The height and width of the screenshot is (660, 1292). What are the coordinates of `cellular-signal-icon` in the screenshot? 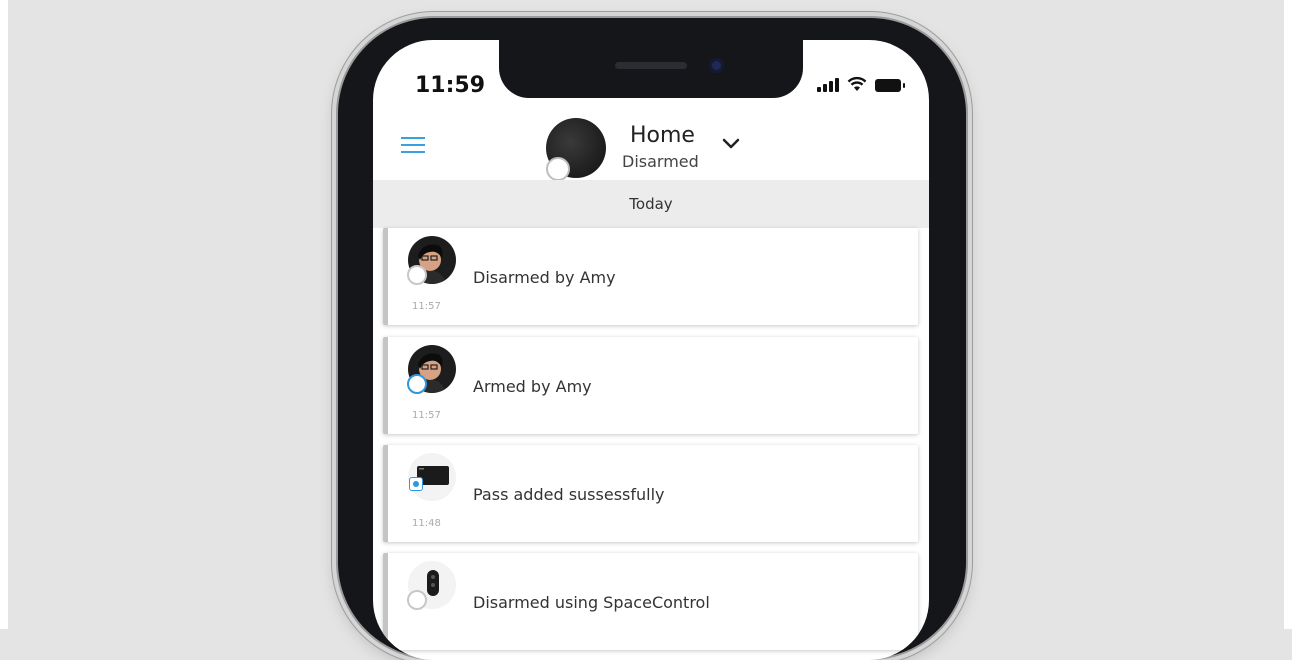 It's located at (828, 84).